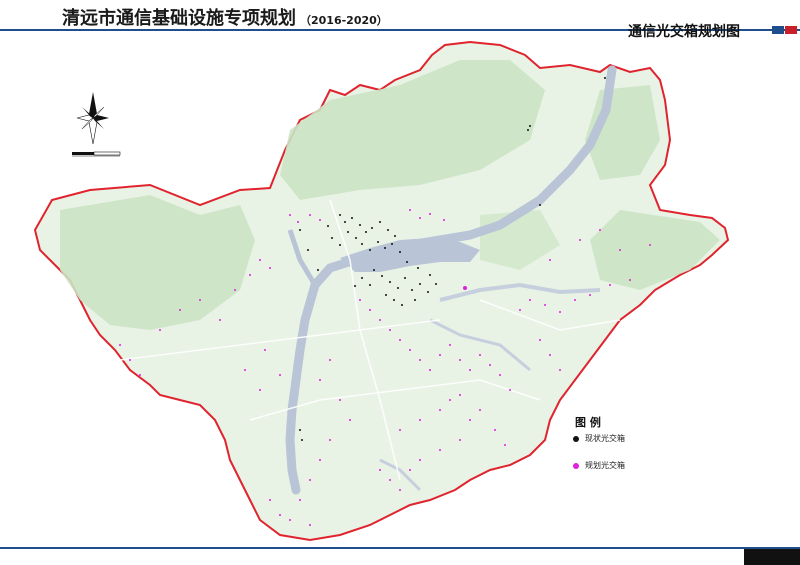  What do you see at coordinates (791, 30) in the screenshot?
I see `accent-red-block` at bounding box center [791, 30].